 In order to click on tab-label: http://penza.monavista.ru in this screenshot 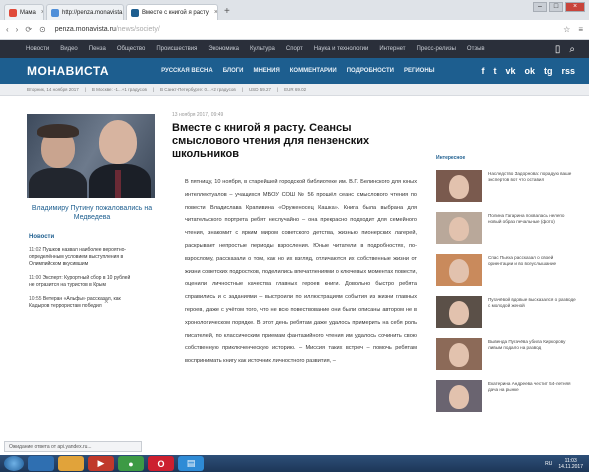, I will do `click(93, 12)`.